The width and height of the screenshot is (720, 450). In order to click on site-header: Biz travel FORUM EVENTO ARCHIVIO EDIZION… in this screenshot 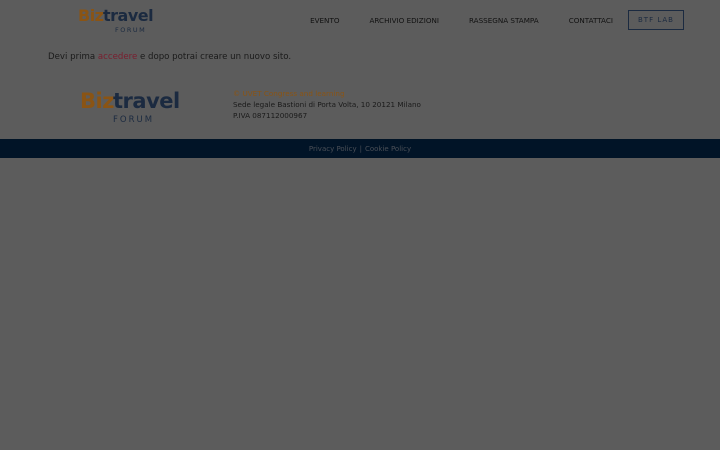, I will do `click(360, 20)`.